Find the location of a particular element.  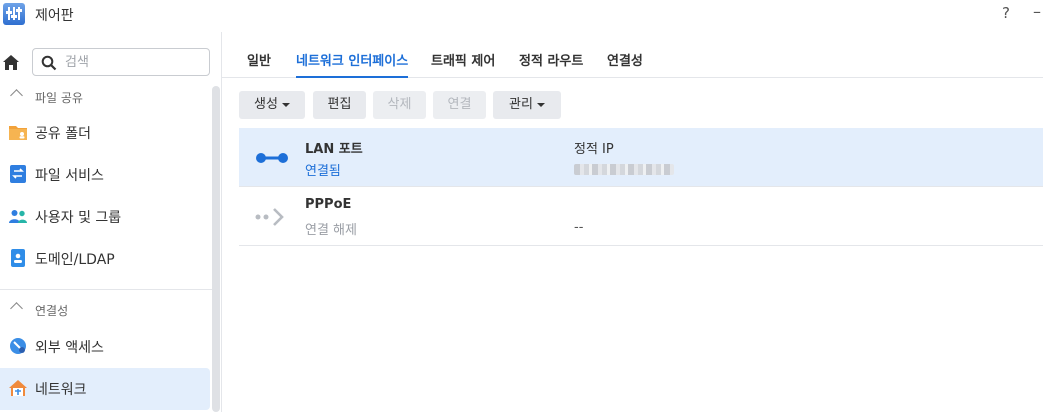

home-icon is located at coordinates (11, 62).